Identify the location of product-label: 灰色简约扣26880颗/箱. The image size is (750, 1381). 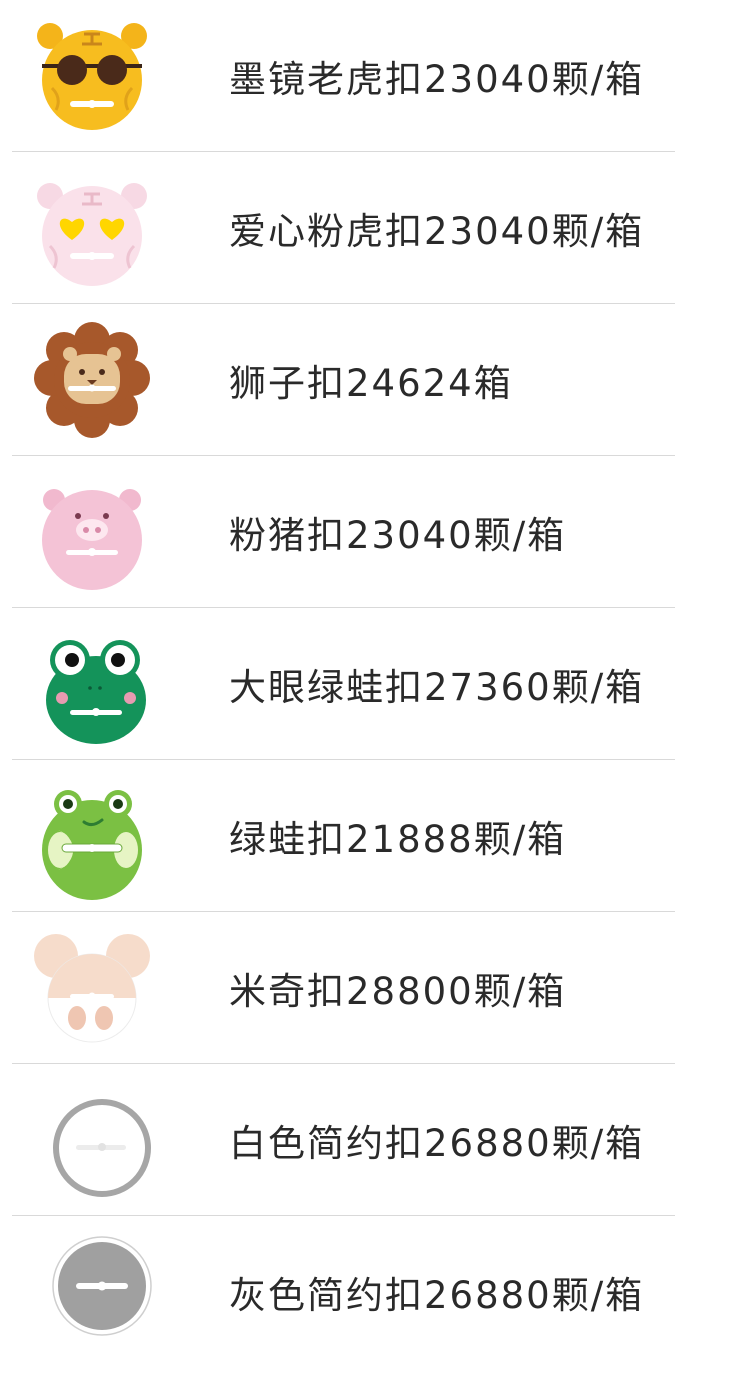
(437, 1295).